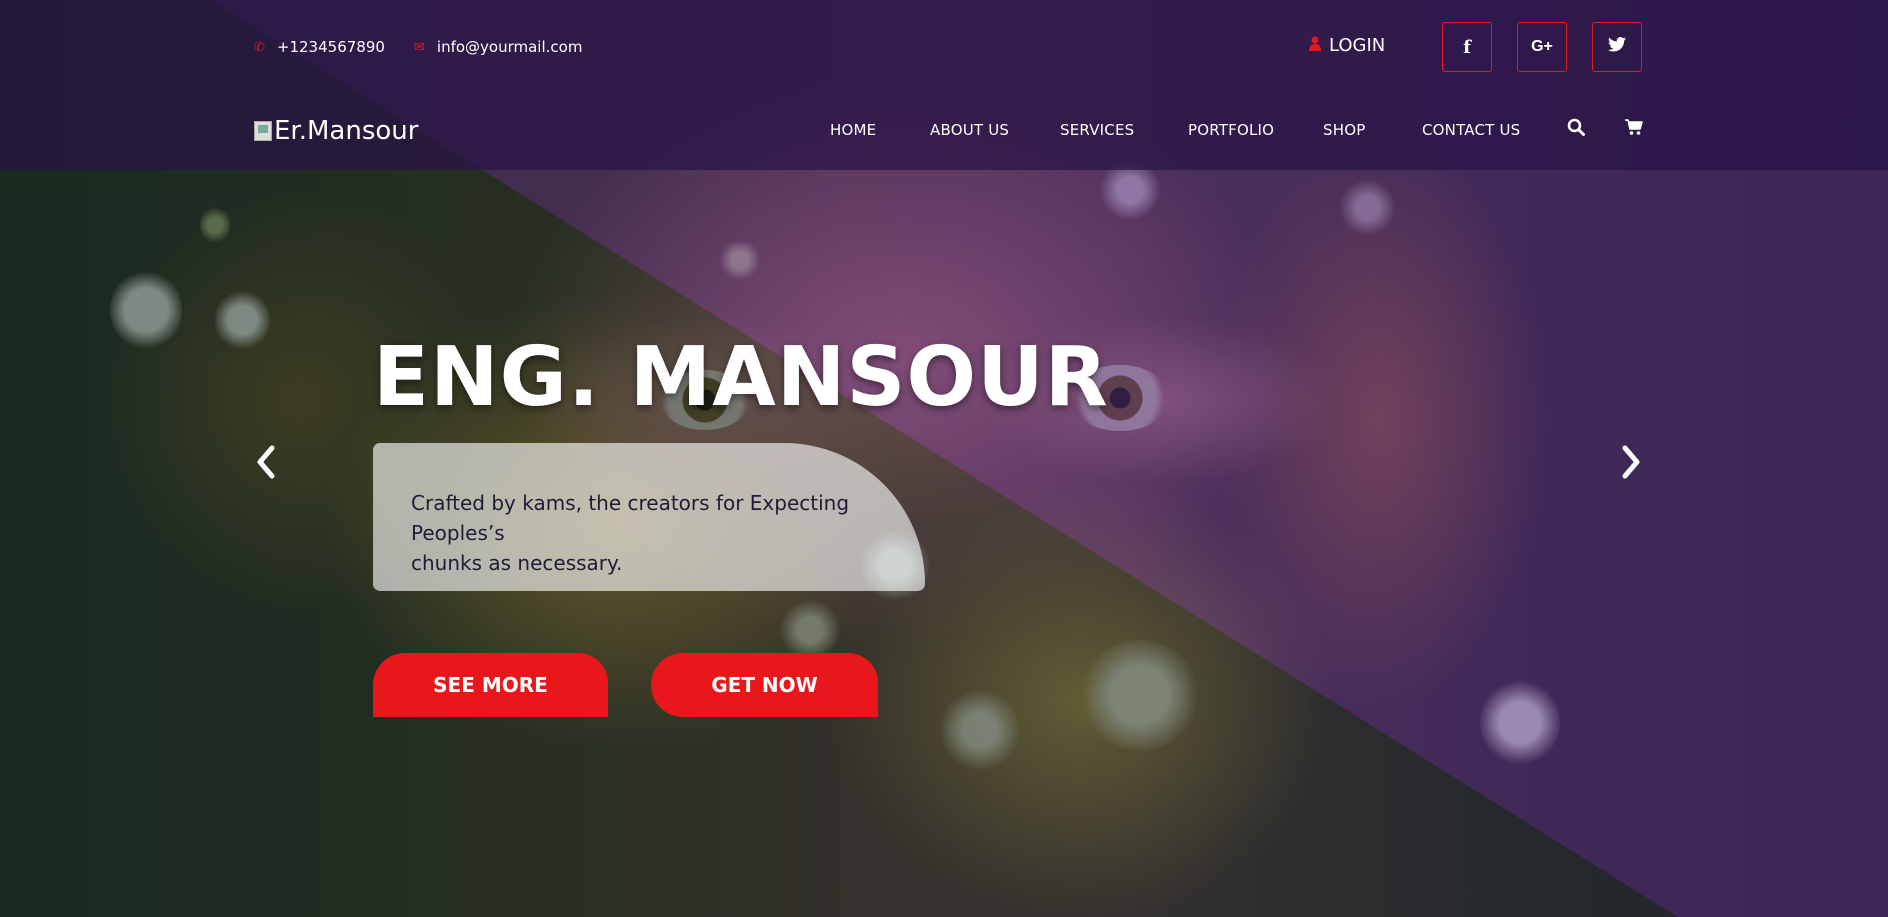  I want to click on nav-item-services: SERVICES, so click(1097, 130).